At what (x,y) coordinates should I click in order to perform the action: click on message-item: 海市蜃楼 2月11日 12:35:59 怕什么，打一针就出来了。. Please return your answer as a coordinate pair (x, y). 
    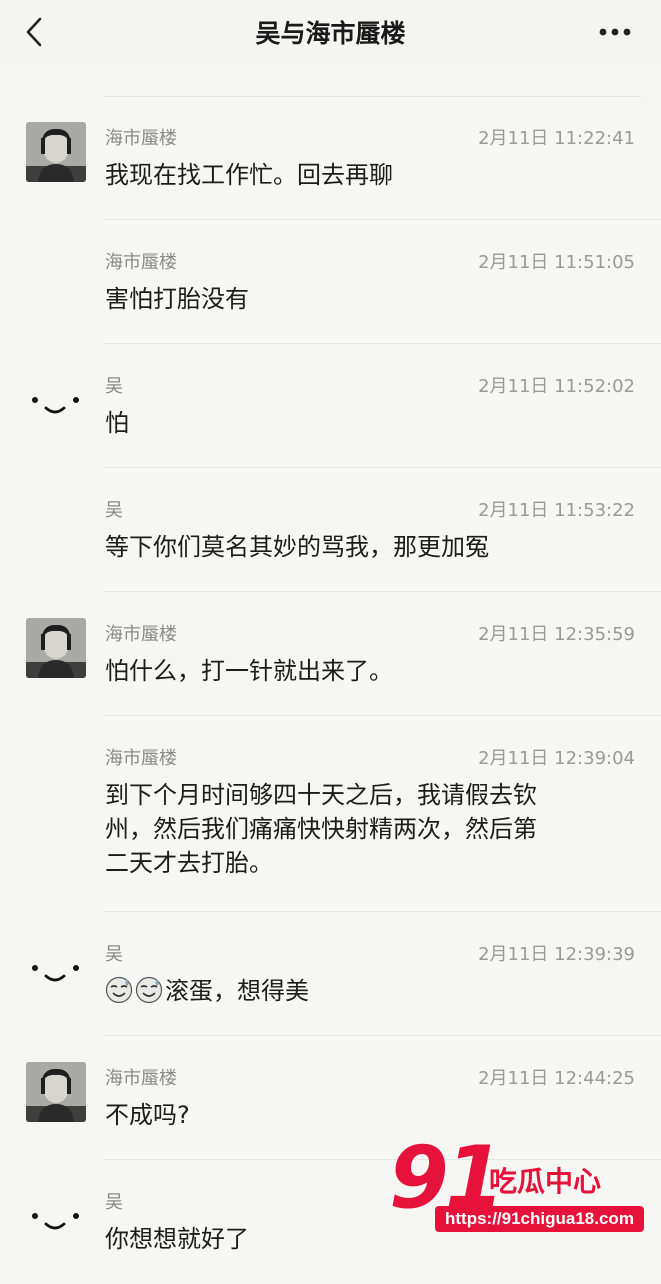
    Looking at the image, I should click on (330, 654).